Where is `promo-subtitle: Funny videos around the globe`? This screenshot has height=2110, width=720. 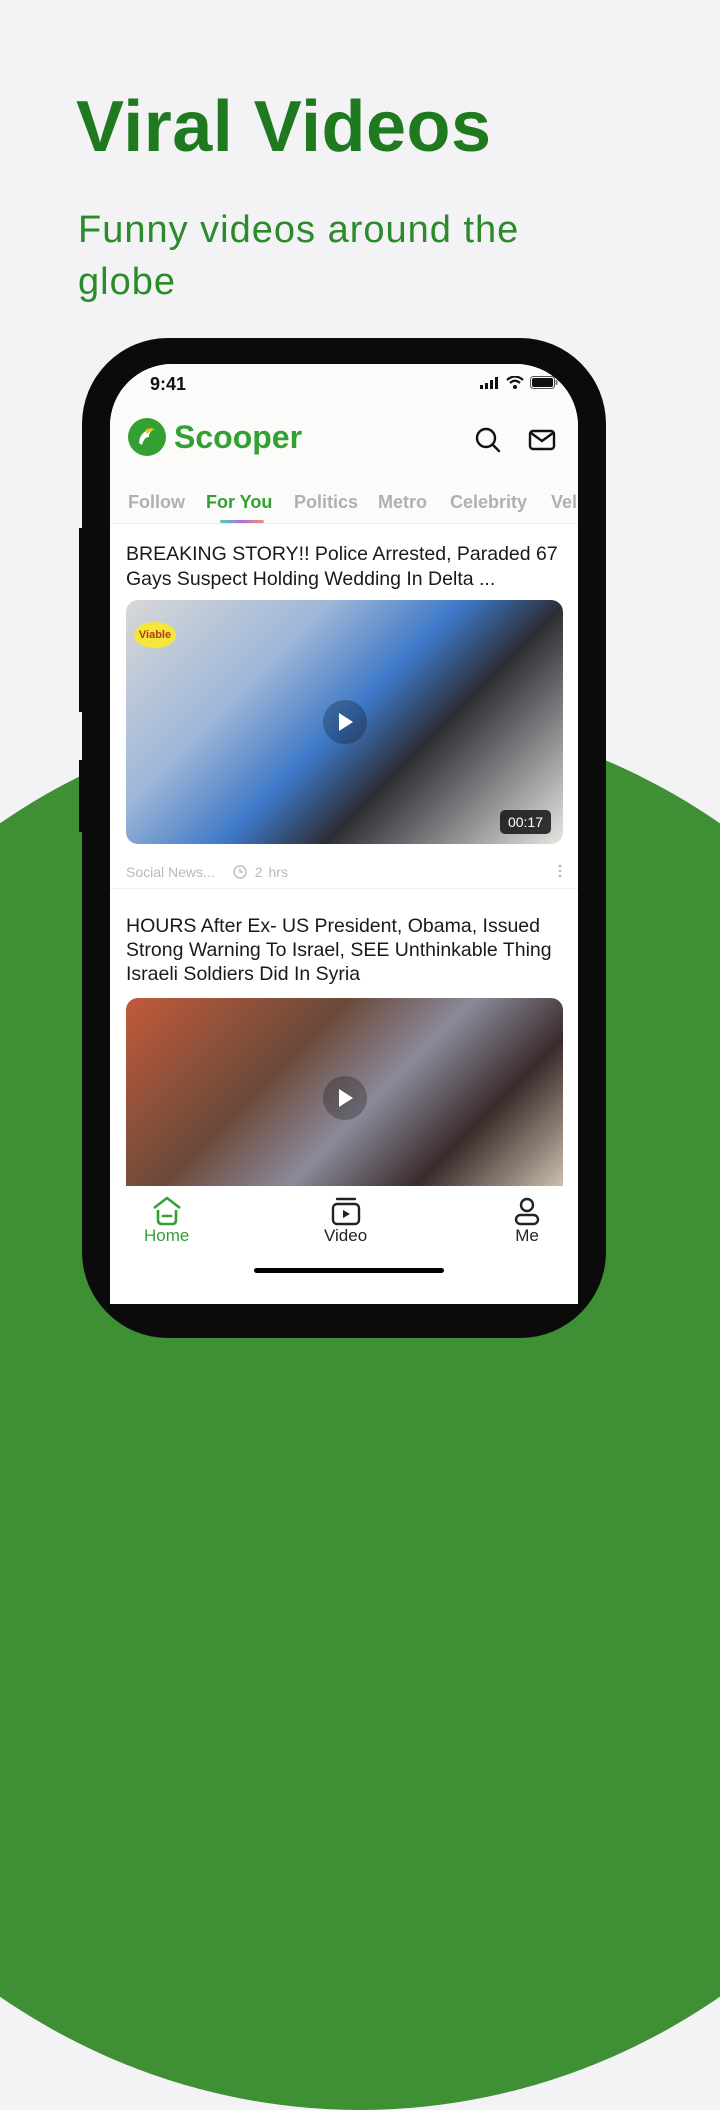
promo-subtitle: Funny videos around the globe is located at coordinates (299, 256).